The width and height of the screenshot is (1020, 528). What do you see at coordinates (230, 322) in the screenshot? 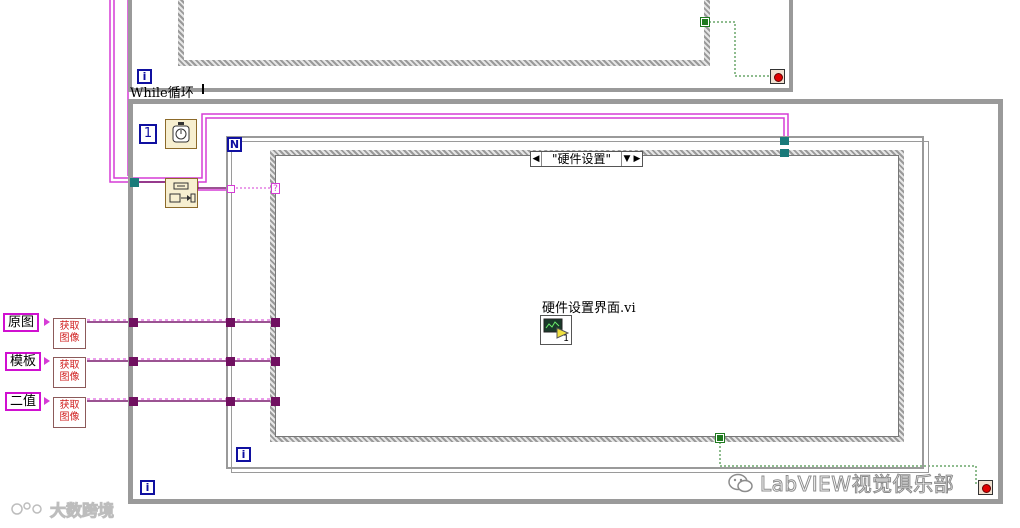
I see `for-tunnel-original` at bounding box center [230, 322].